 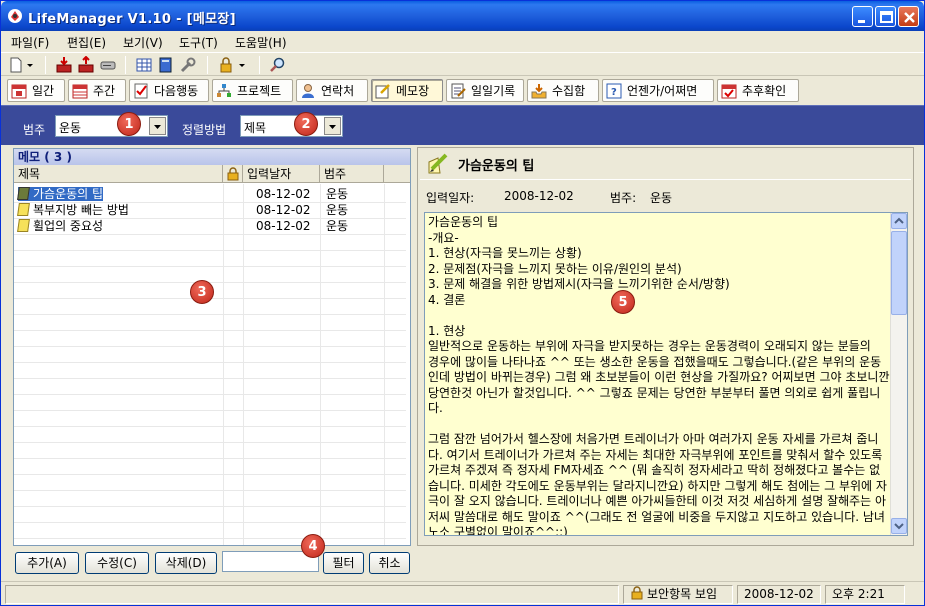 I want to click on module-label: 언젠가/어쩌면, so click(x=662, y=91).